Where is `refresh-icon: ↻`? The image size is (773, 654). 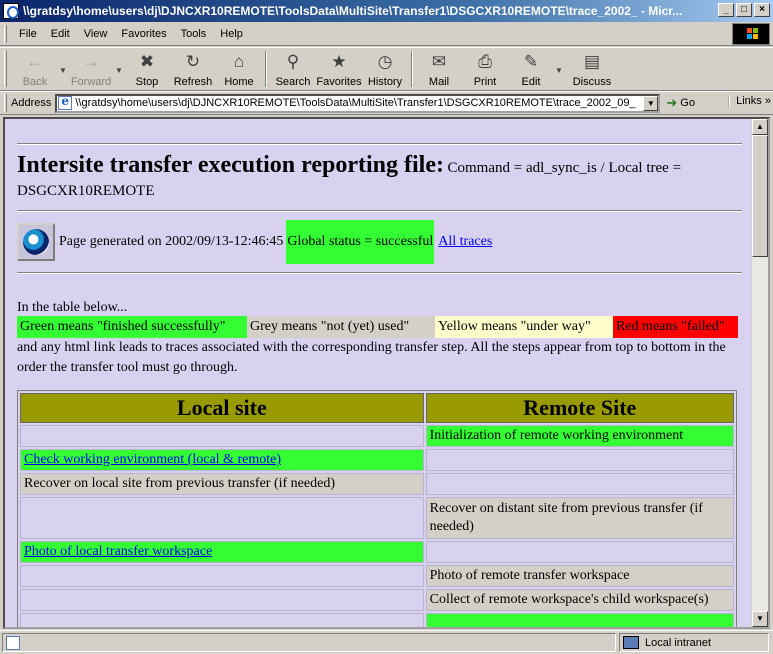 refresh-icon: ↻ is located at coordinates (193, 61).